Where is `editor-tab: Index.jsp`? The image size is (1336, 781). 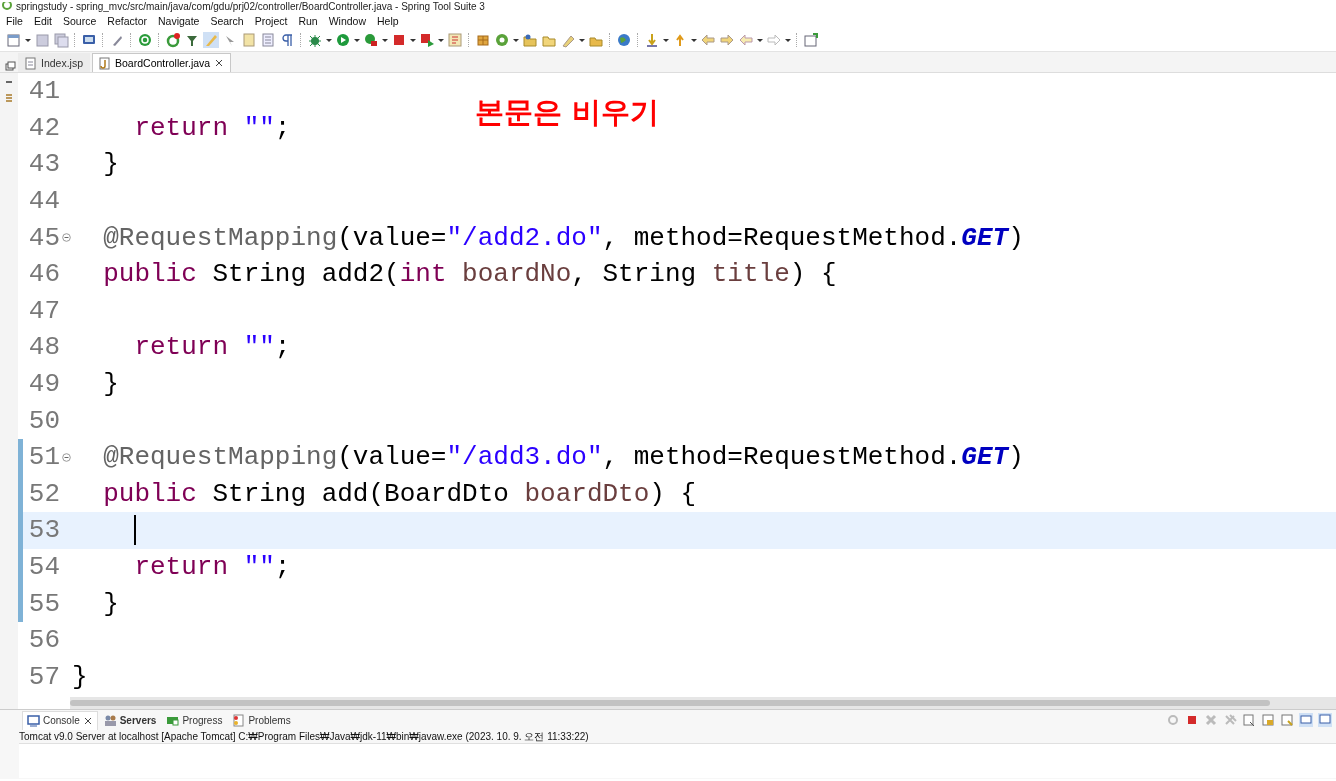
editor-tab: Index.jsp is located at coordinates (54, 62).